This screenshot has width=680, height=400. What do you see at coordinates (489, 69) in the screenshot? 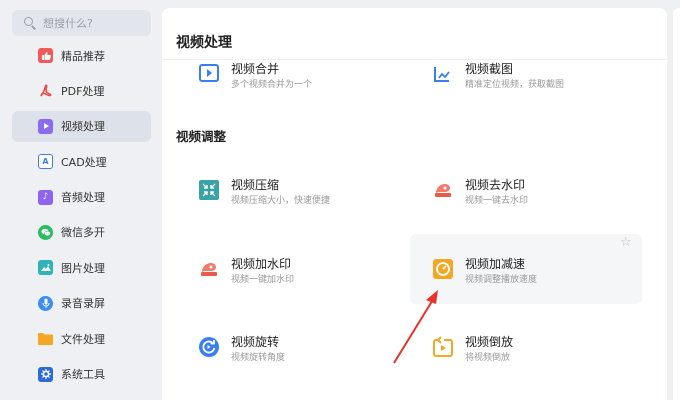
I see `tool-name: 视频截图` at bounding box center [489, 69].